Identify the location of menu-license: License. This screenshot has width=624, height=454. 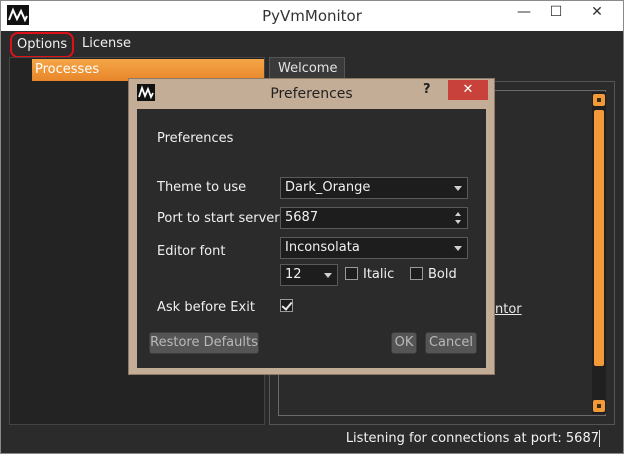
(106, 44).